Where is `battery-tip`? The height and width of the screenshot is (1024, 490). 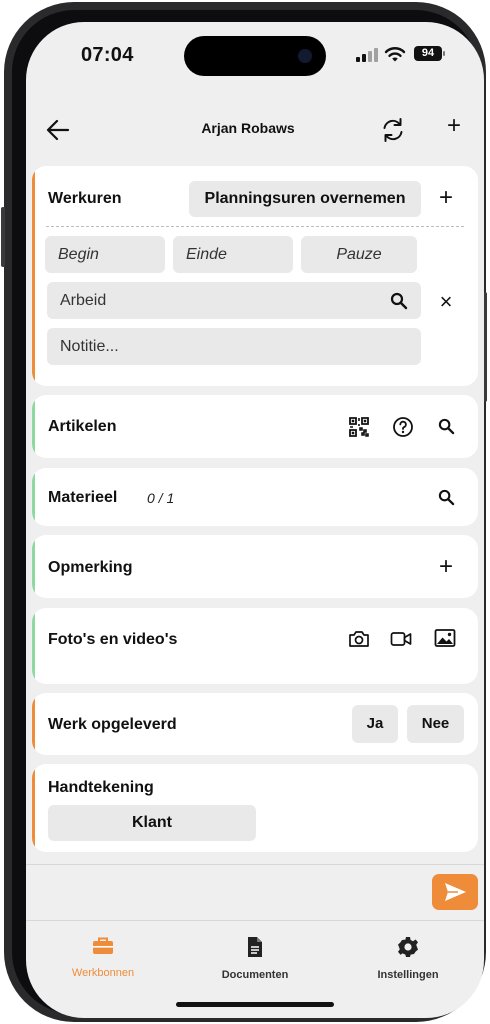
battery-tip is located at coordinates (444, 53).